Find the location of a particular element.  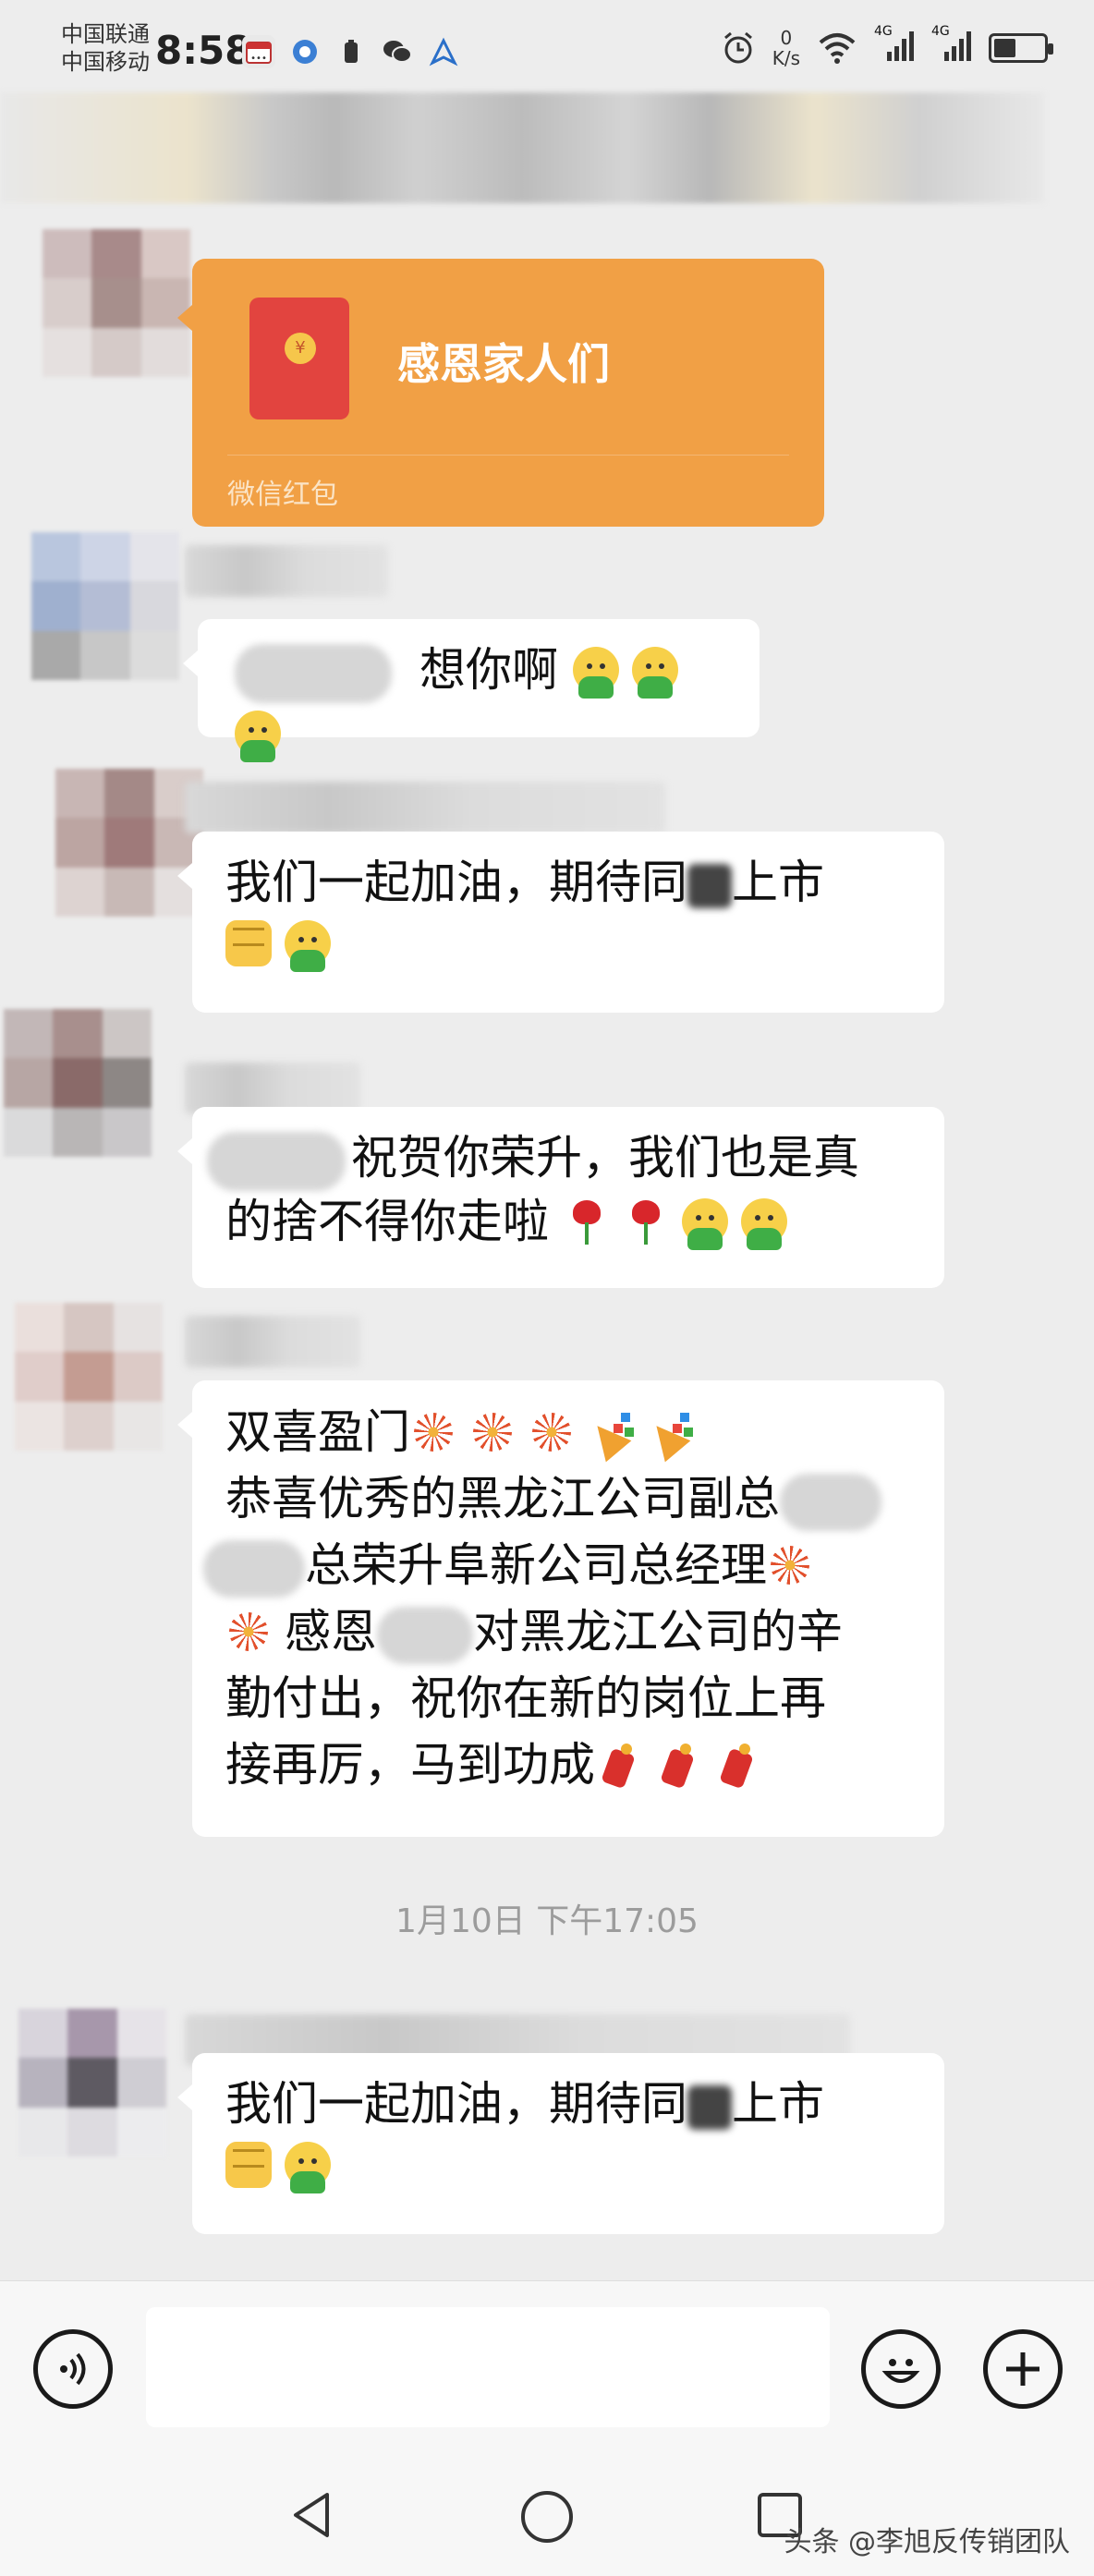

chat-input-bar is located at coordinates (547, 2366).